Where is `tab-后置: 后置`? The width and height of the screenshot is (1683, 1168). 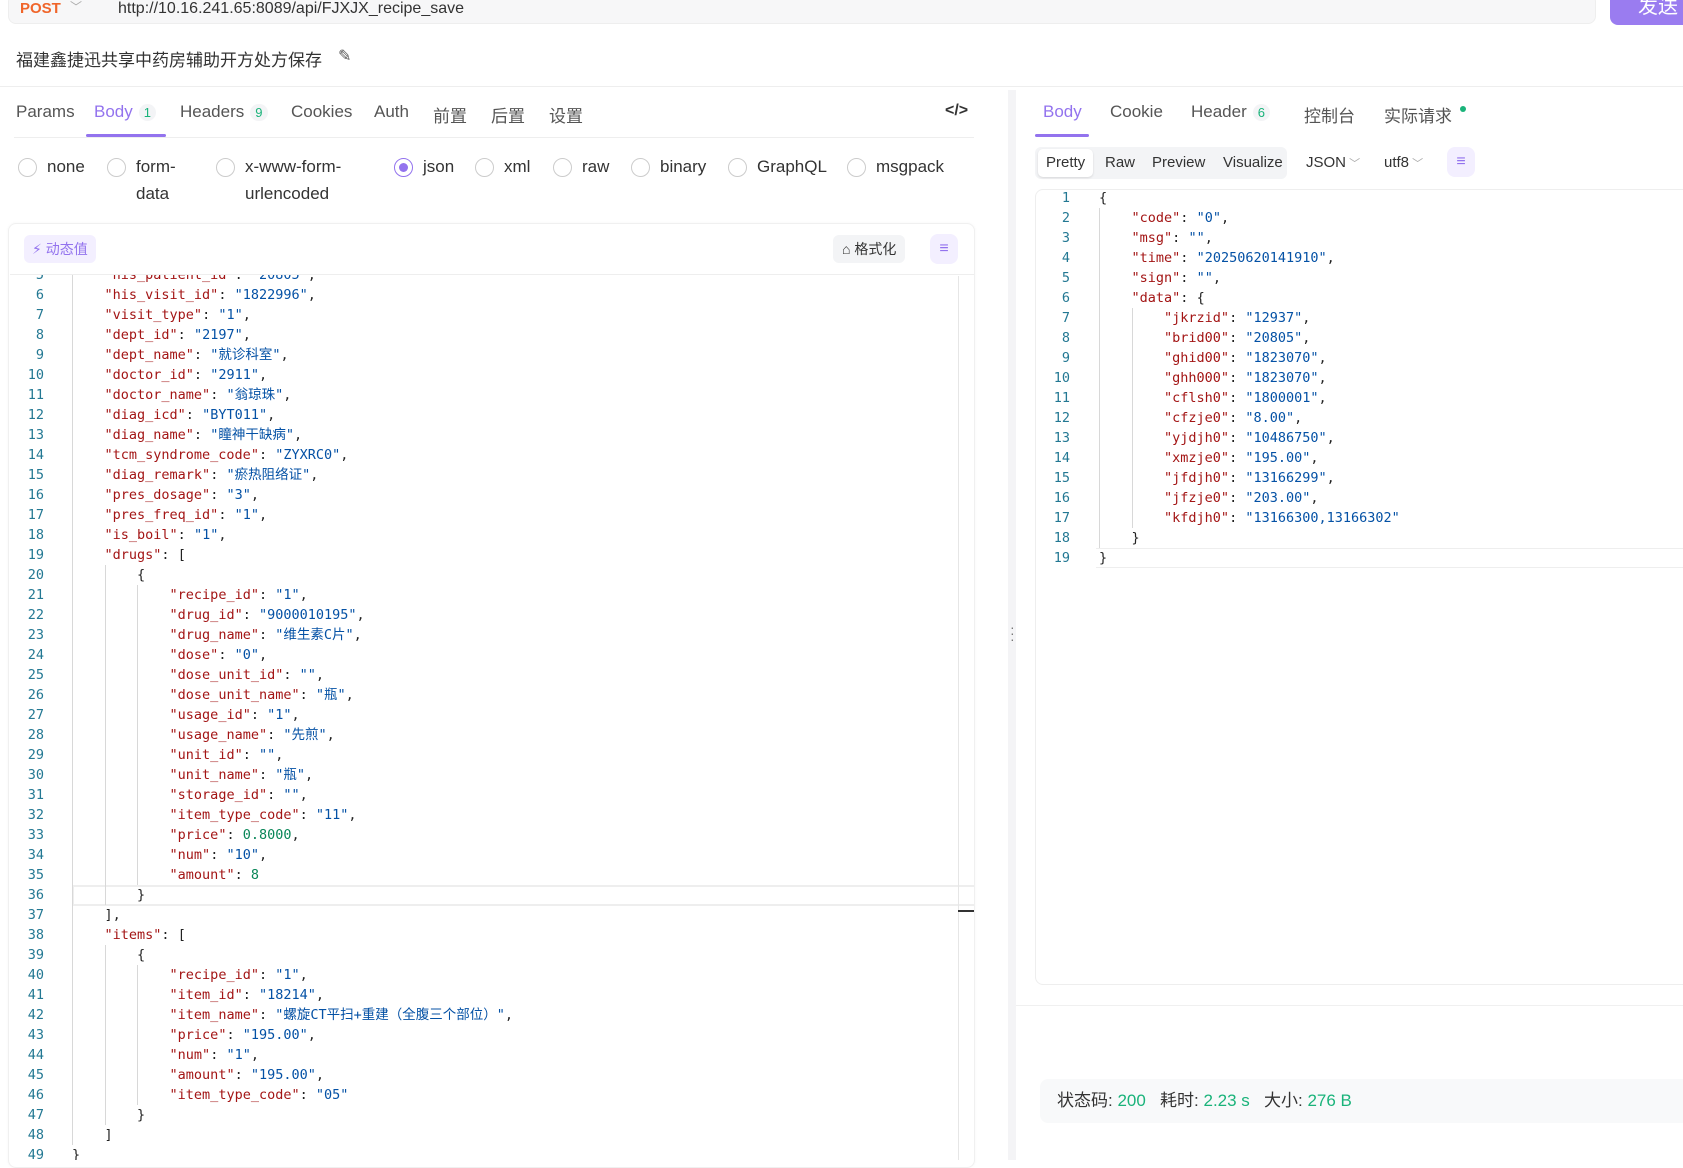
tab-后置: 后置 is located at coordinates (508, 114).